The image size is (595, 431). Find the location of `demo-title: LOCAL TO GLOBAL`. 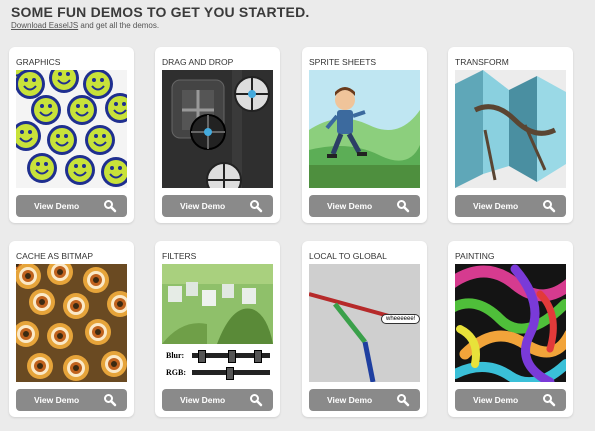

demo-title: LOCAL TO GLOBAL is located at coordinates (348, 256).